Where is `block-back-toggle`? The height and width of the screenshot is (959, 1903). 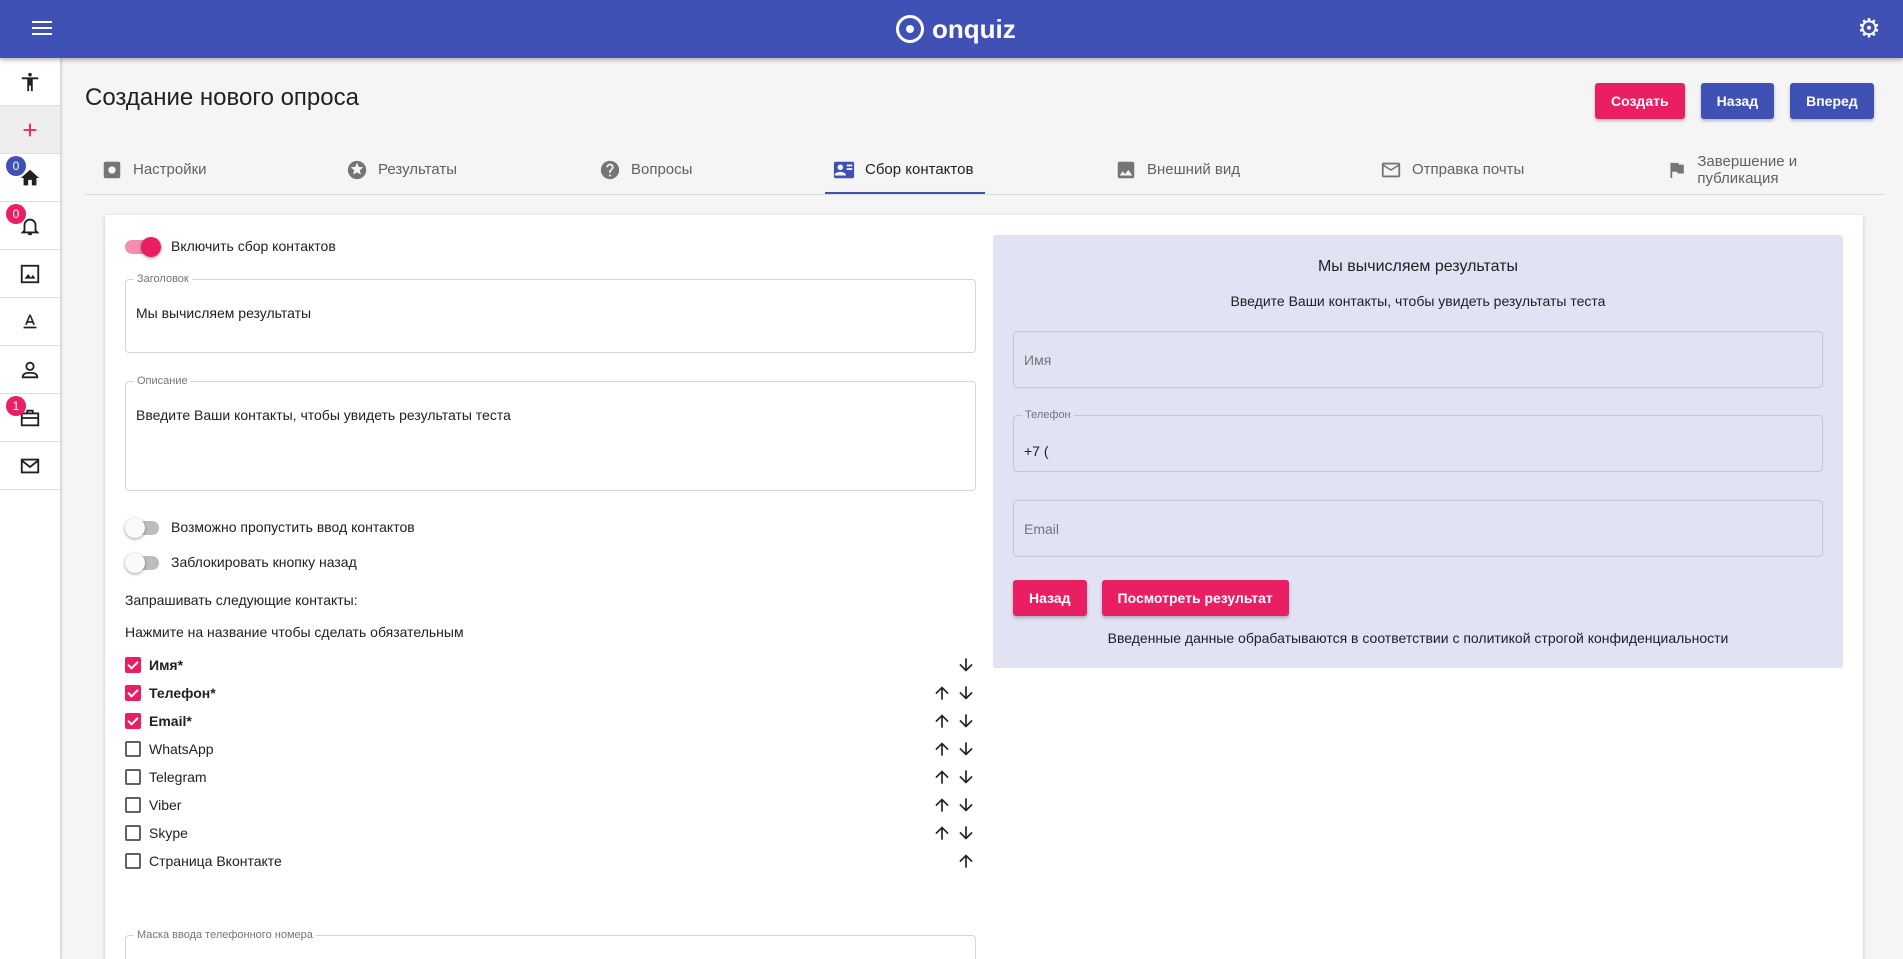
block-back-toggle is located at coordinates (143, 562).